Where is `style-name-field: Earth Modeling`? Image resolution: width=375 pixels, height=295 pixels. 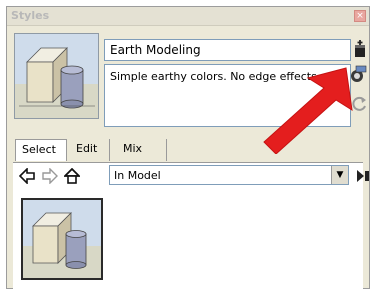 style-name-field: Earth Modeling is located at coordinates (227, 50).